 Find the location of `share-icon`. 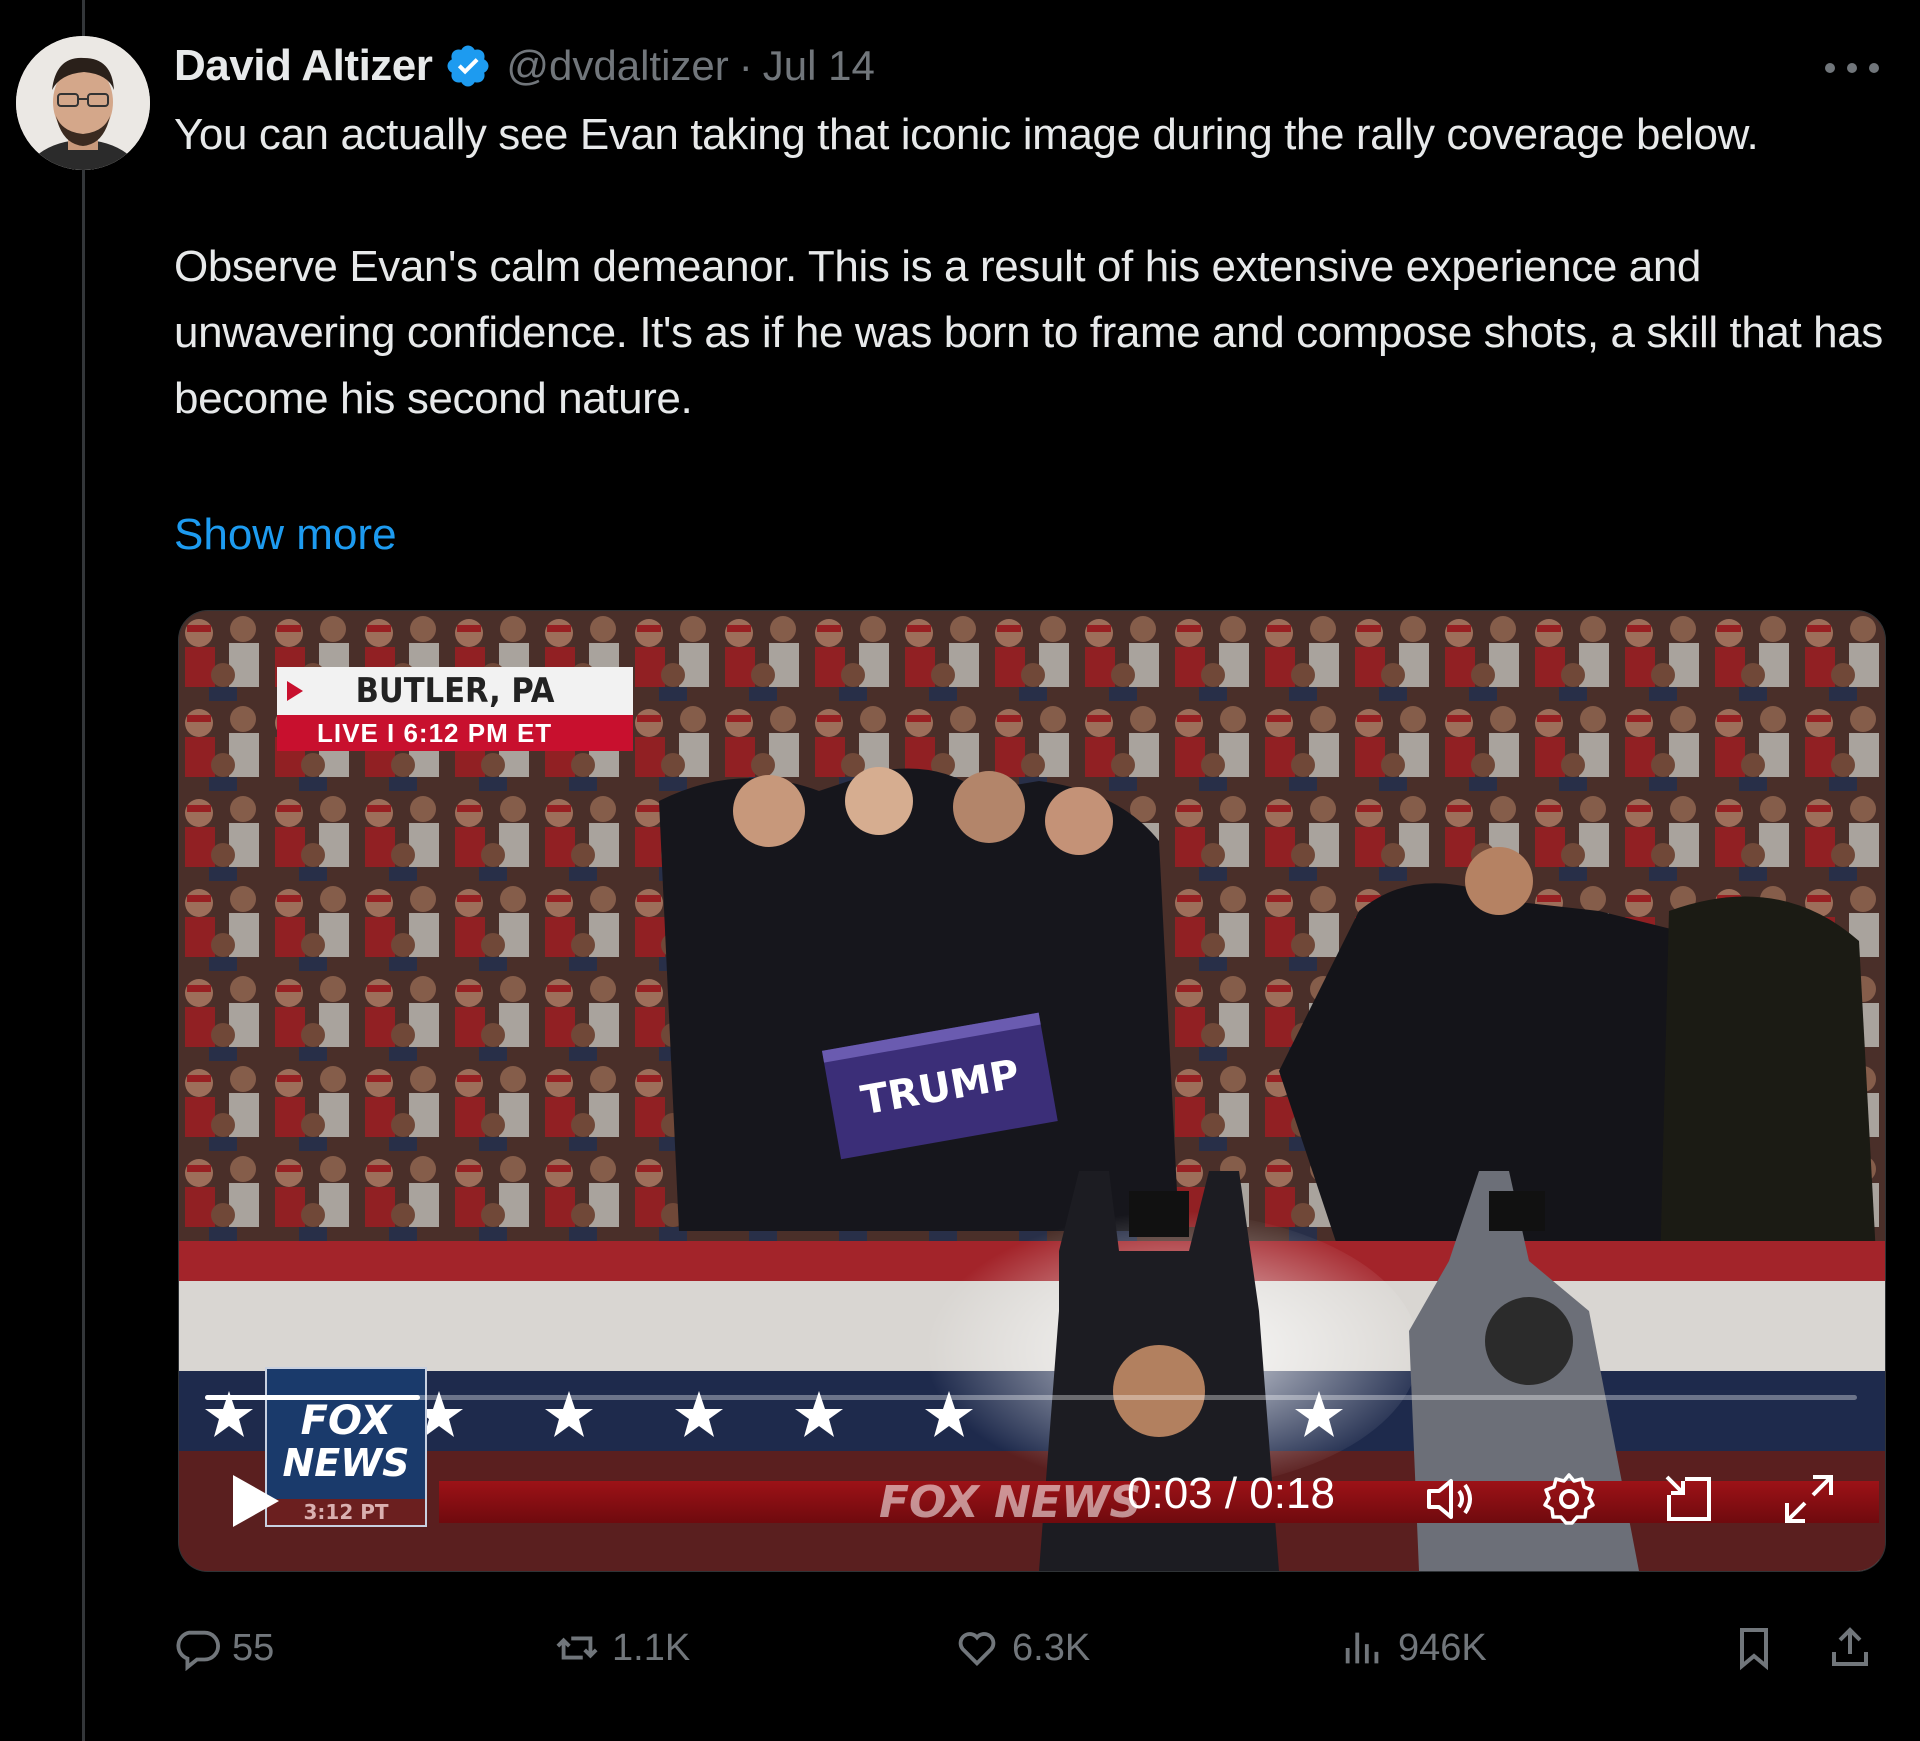

share-icon is located at coordinates (1850, 1648).